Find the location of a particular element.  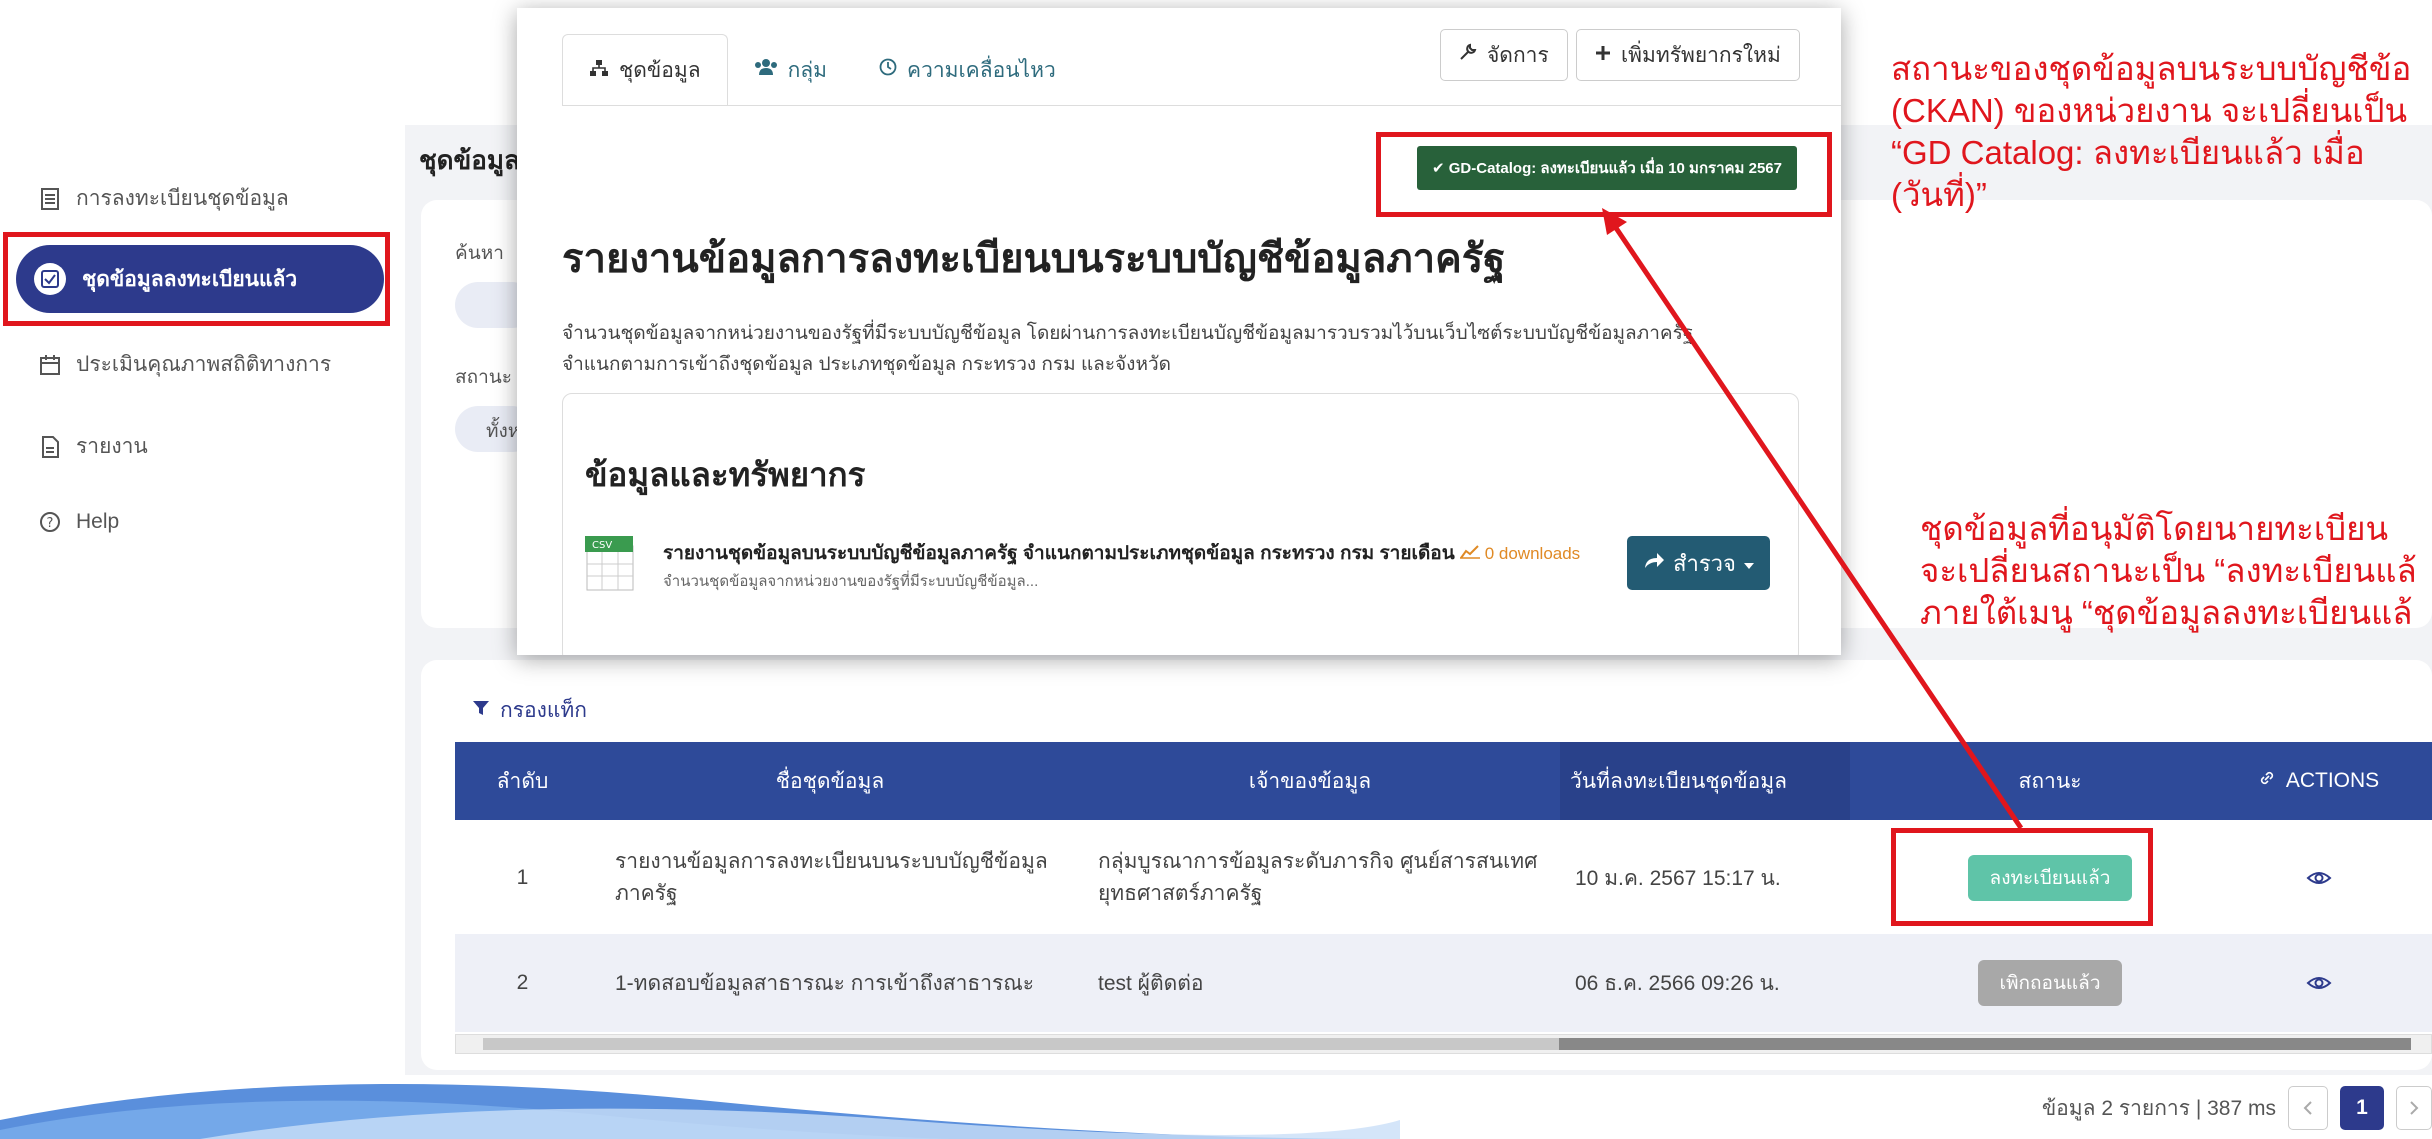

column-header-actions: ACTIONS is located at coordinates (2318, 781).